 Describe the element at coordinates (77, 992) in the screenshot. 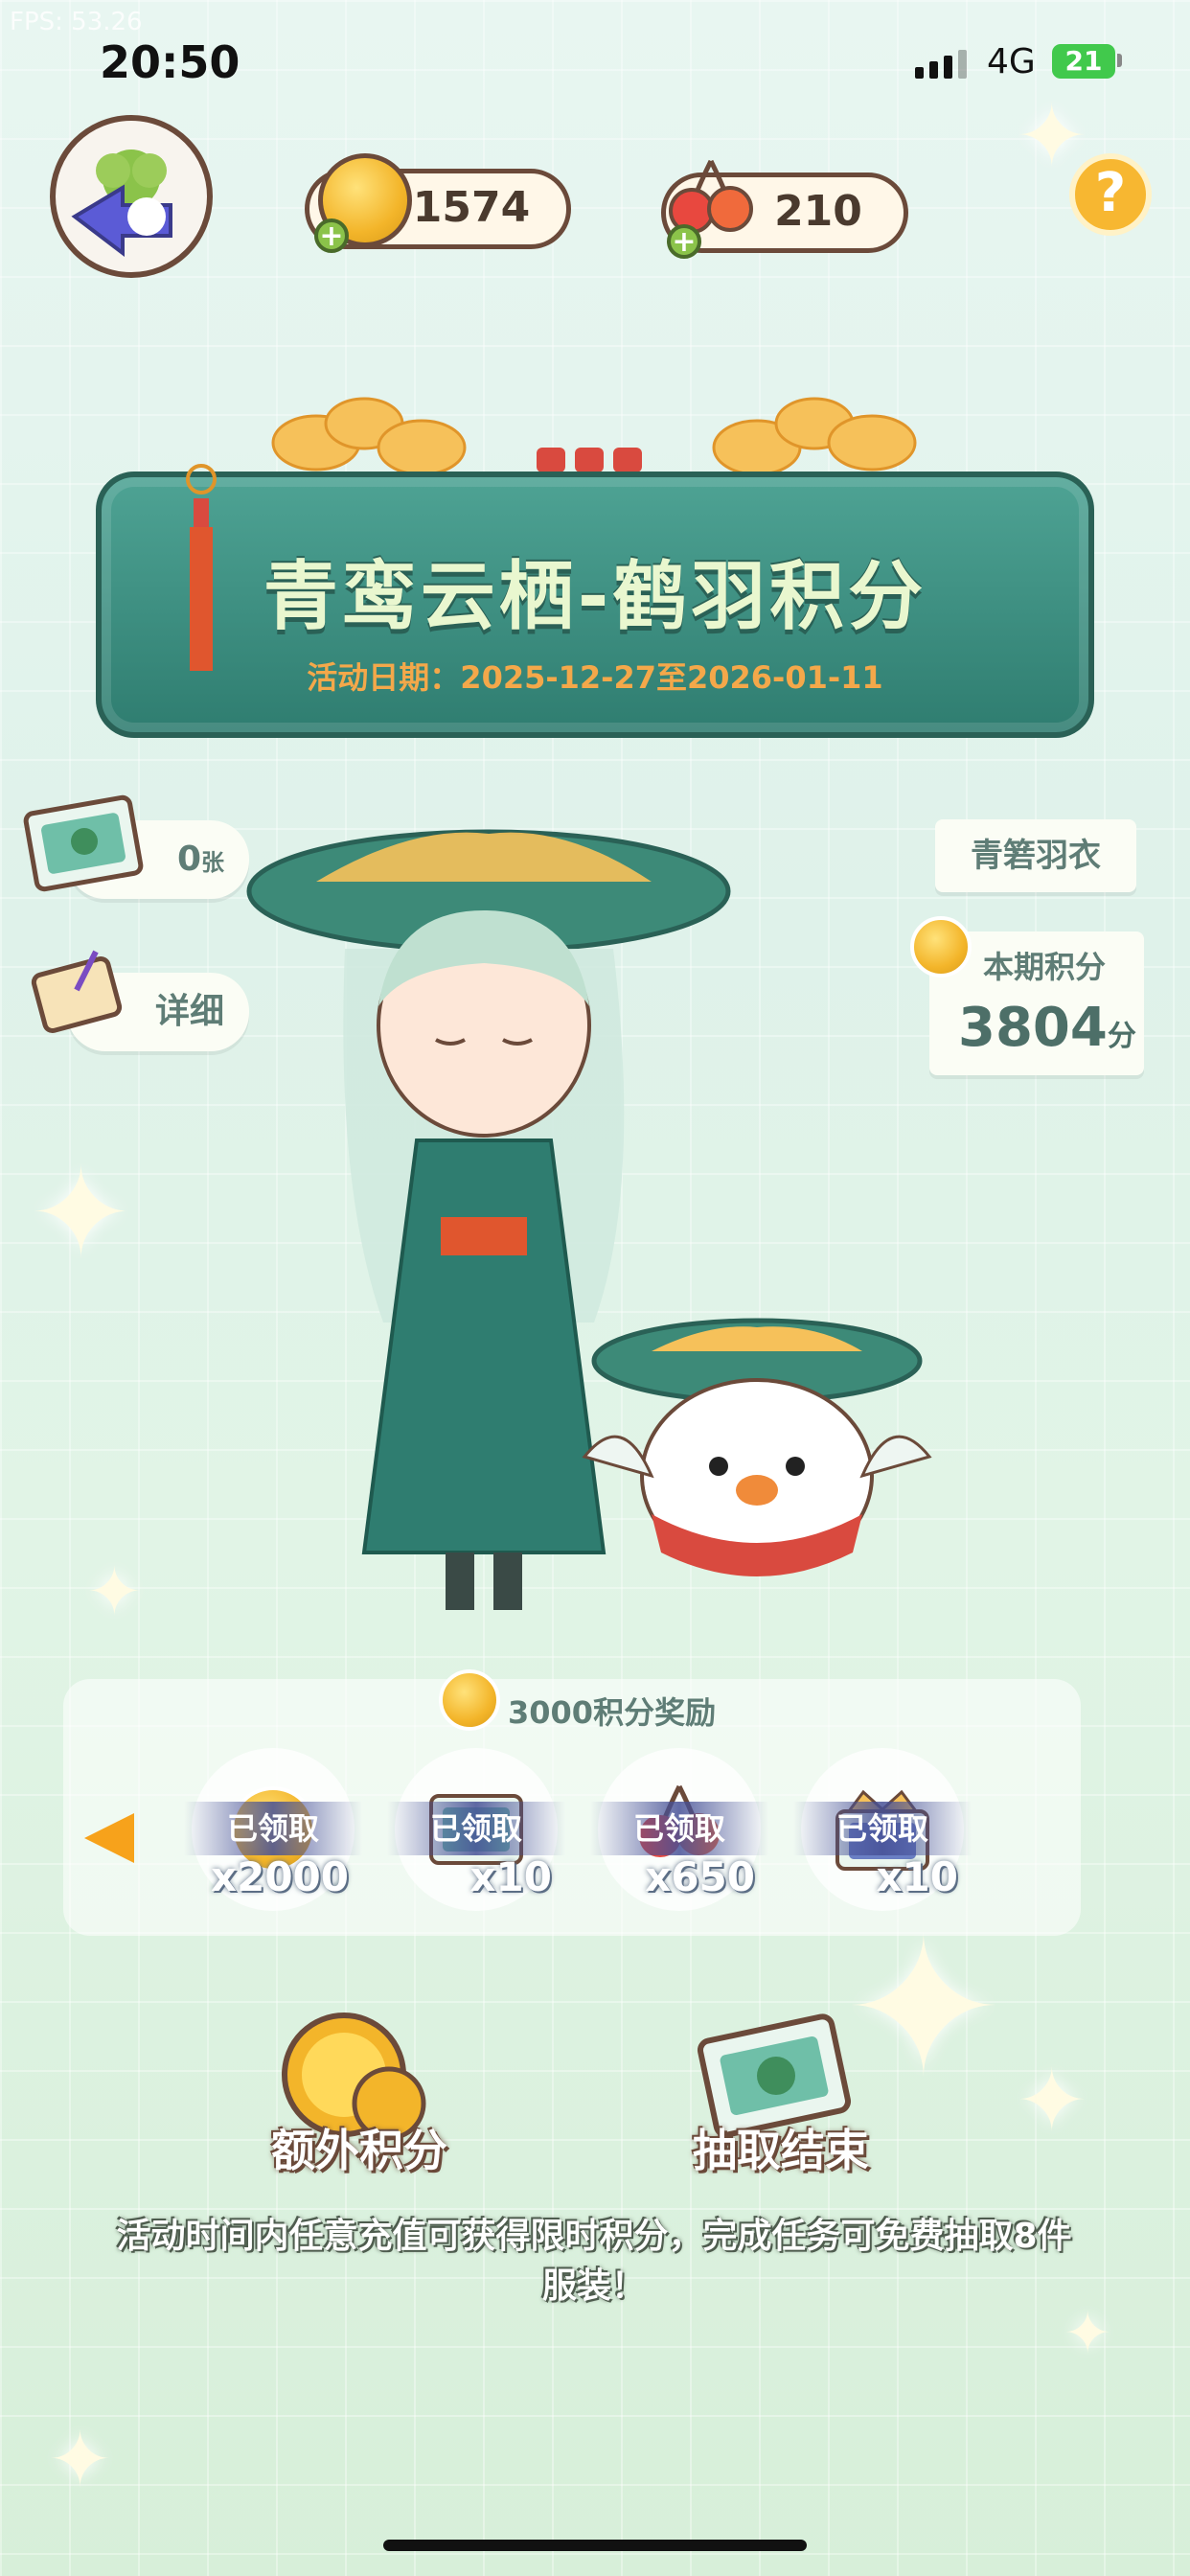

I see `scroll-icon` at that location.